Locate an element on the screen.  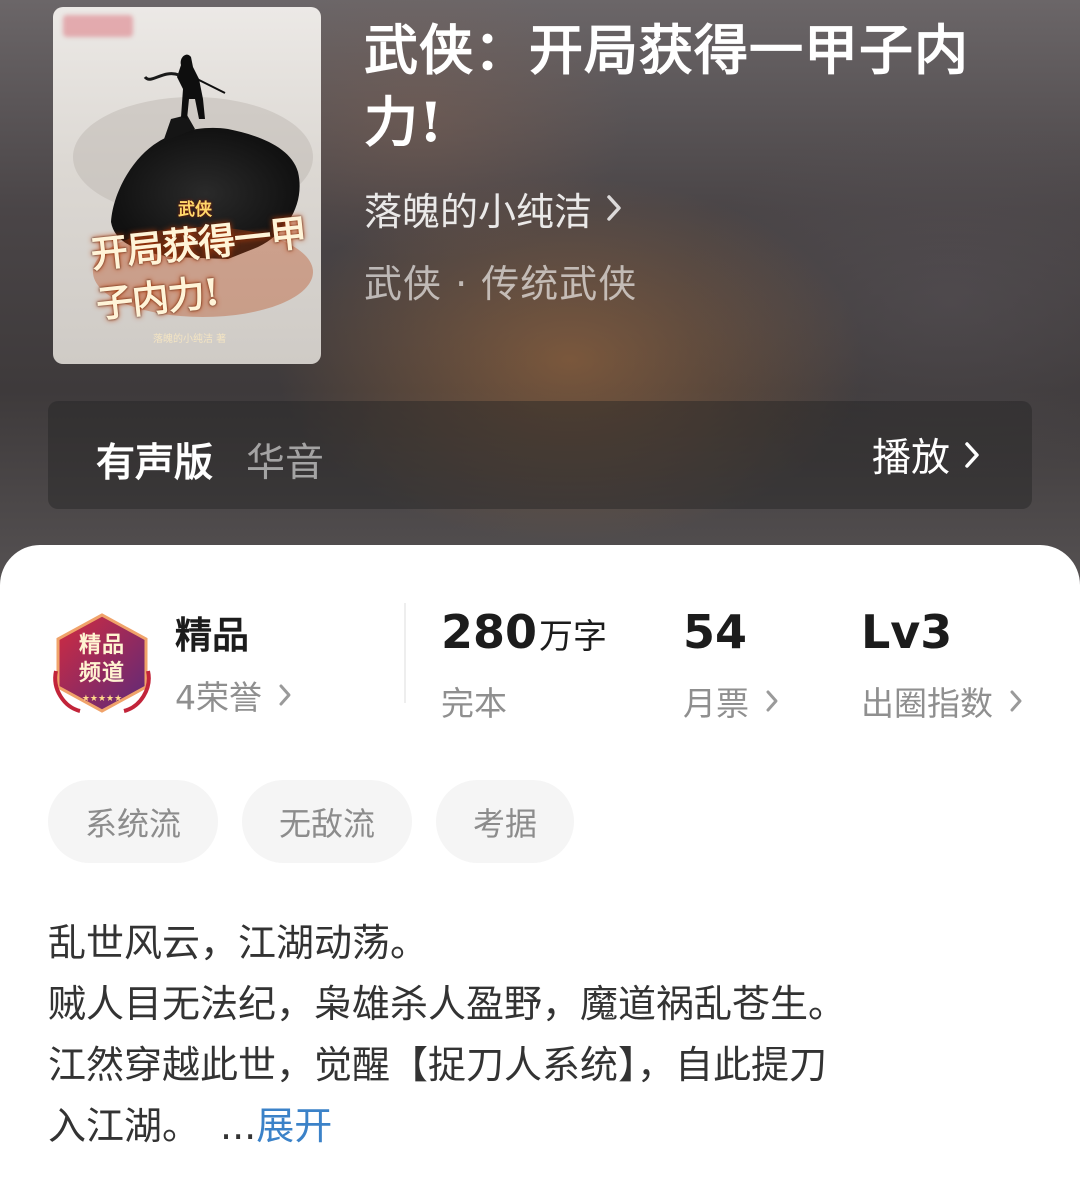
tag-chip: 考据 is located at coordinates (505, 821).